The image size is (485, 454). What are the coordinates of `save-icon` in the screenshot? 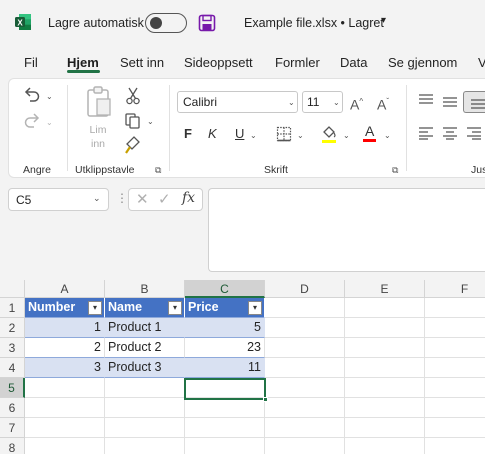 It's located at (207, 23).